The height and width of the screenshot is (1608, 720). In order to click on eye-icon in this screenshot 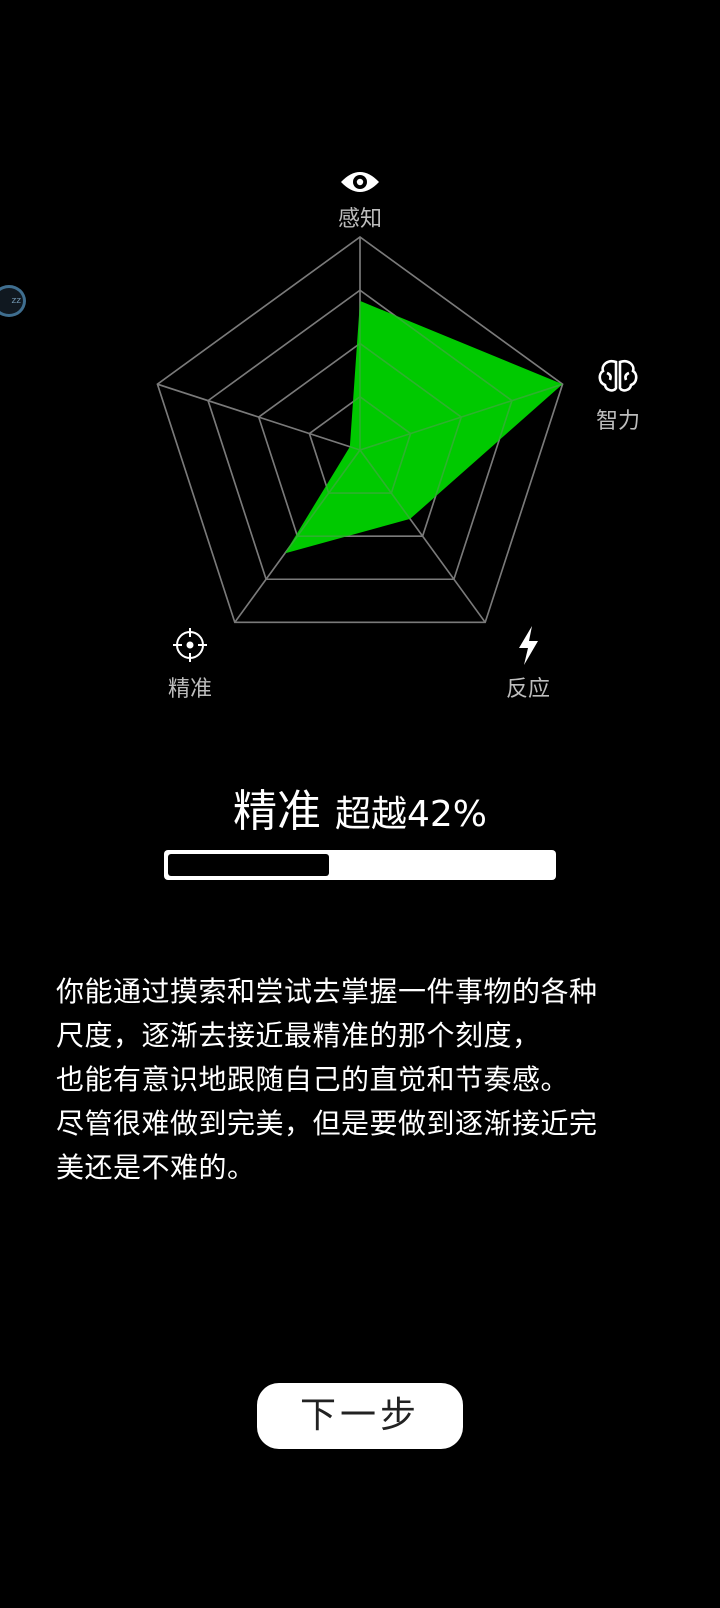, I will do `click(360, 182)`.